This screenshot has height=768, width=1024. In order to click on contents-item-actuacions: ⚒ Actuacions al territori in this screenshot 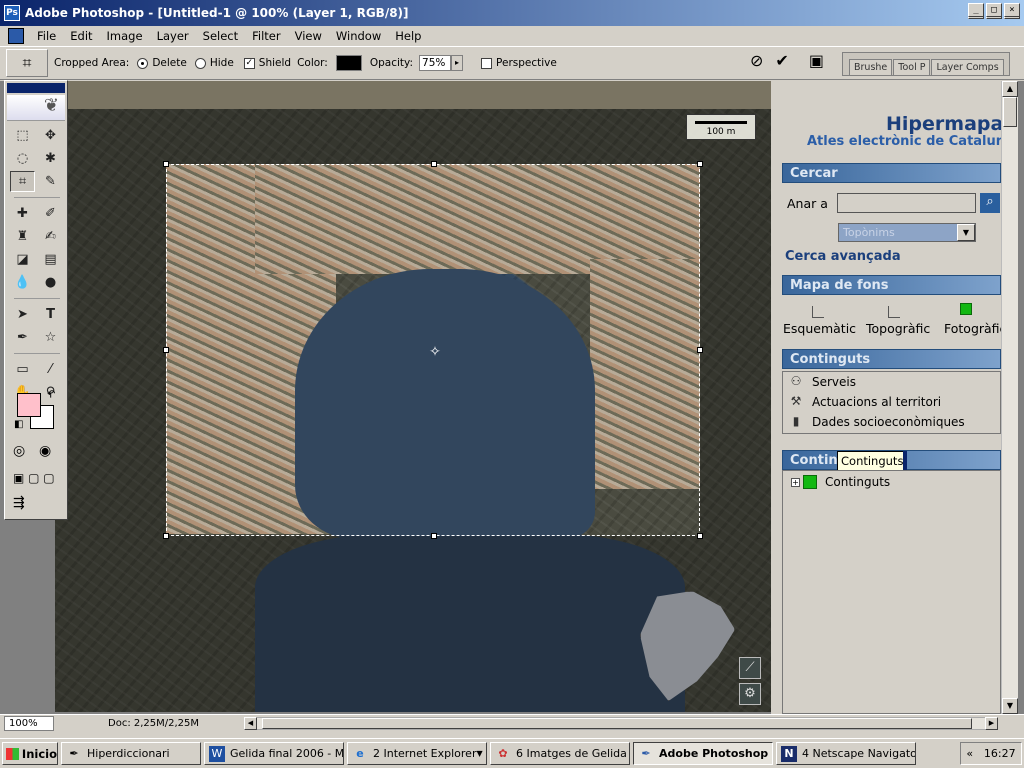, I will do `click(864, 402)`.